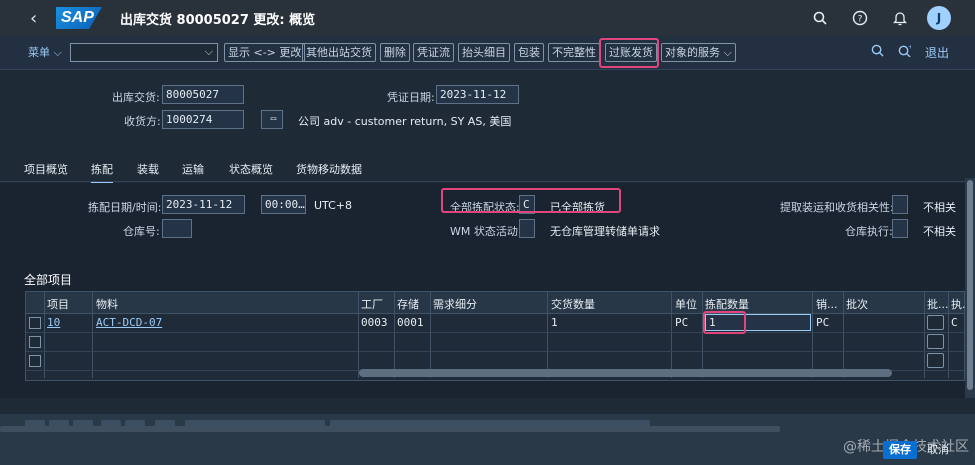  What do you see at coordinates (102, 173) in the screenshot?
I see `tab-picking: 拣配` at bounding box center [102, 173].